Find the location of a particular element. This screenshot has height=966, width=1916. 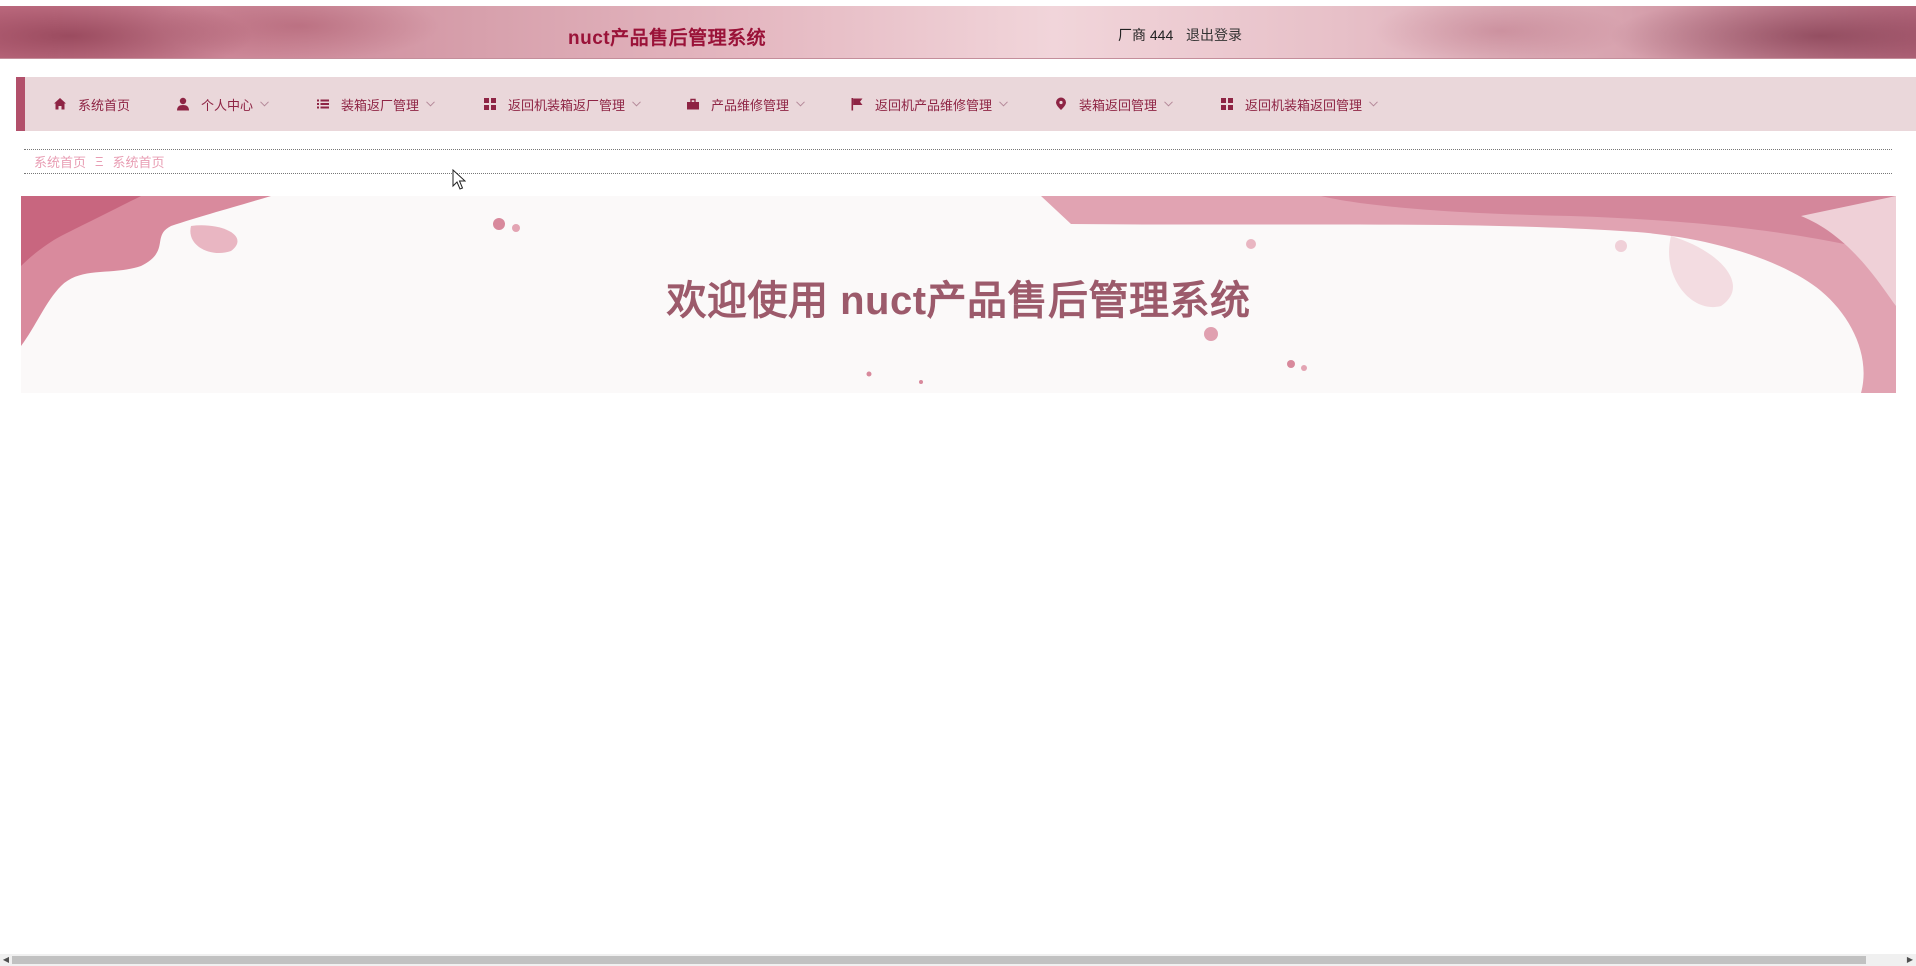

breadcrumb-separator: Ξ is located at coordinates (99, 161).